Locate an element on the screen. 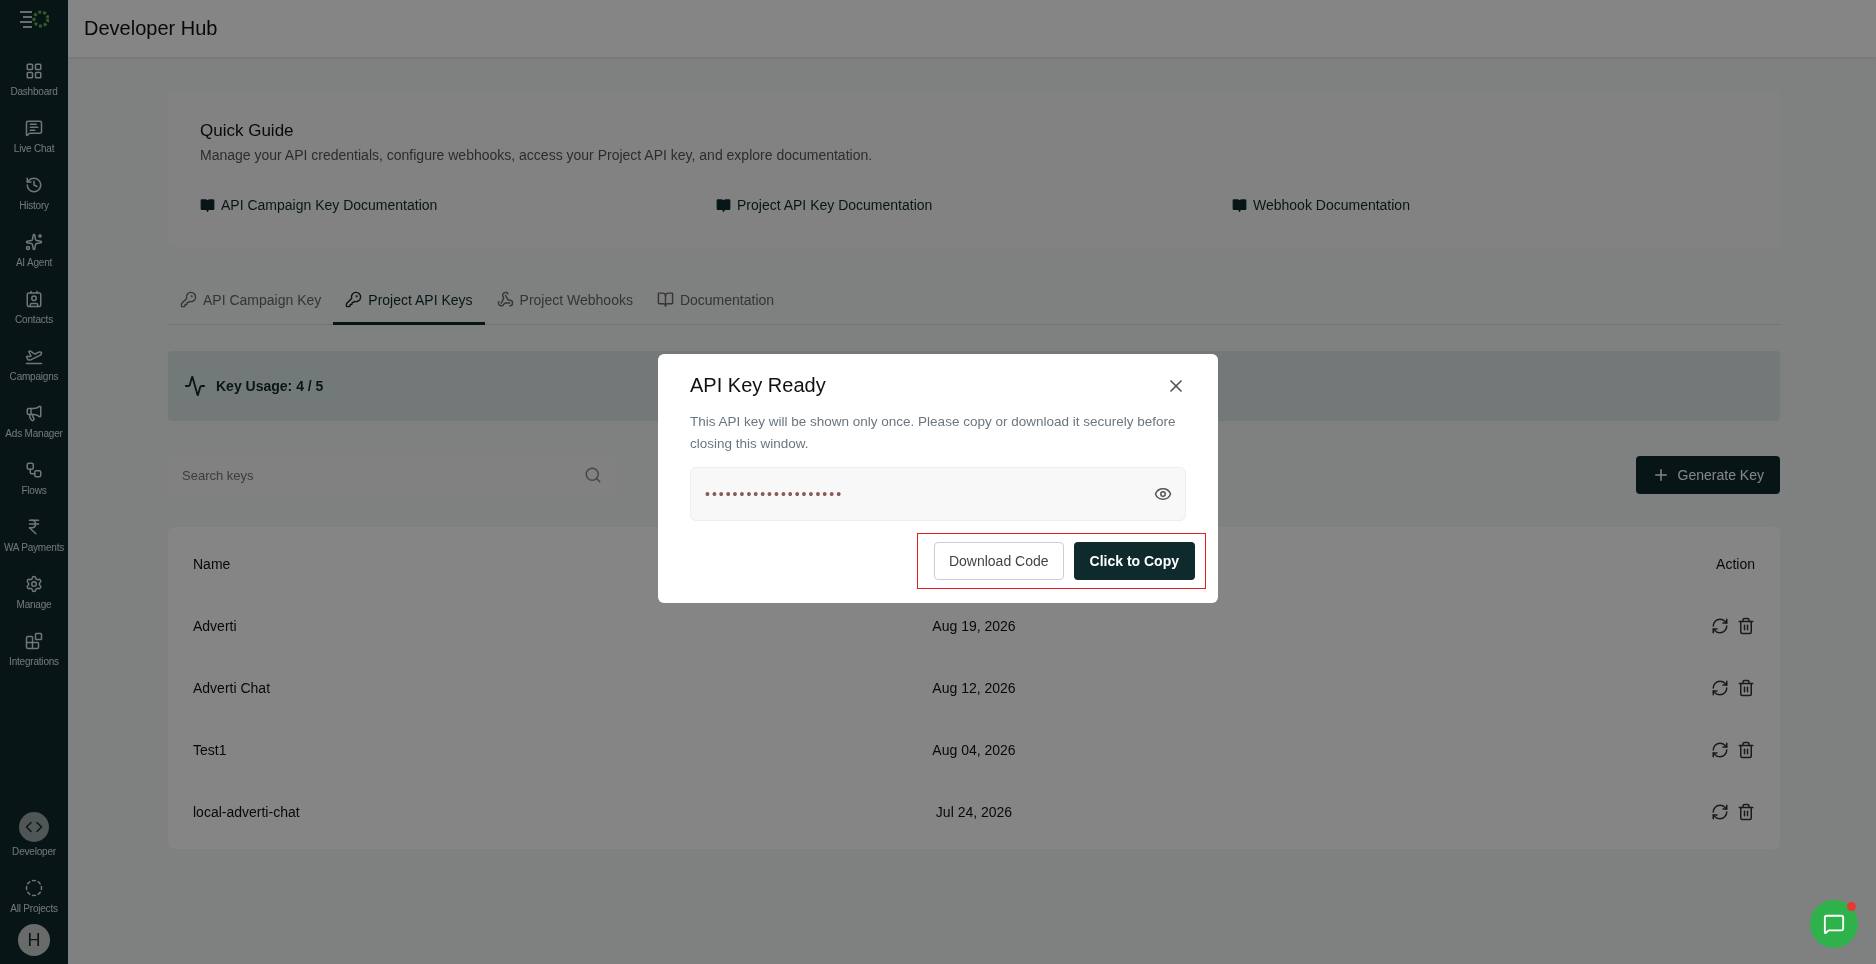  column-header: Action is located at coordinates (1735, 564).